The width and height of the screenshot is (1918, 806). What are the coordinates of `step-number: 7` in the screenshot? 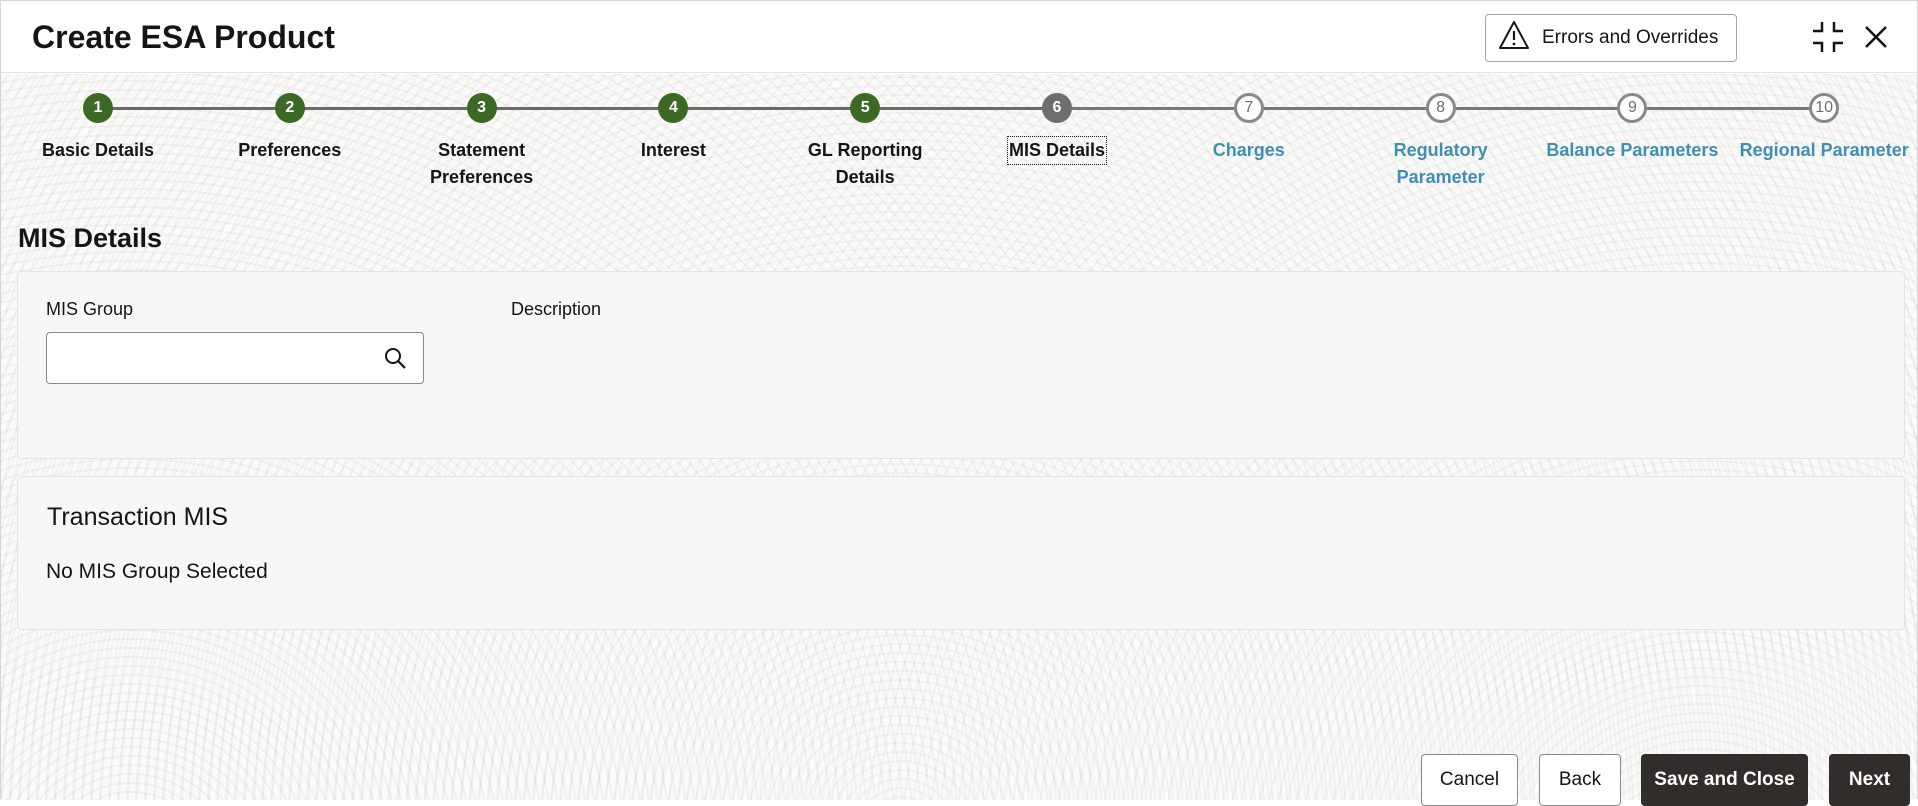 It's located at (1248, 108).